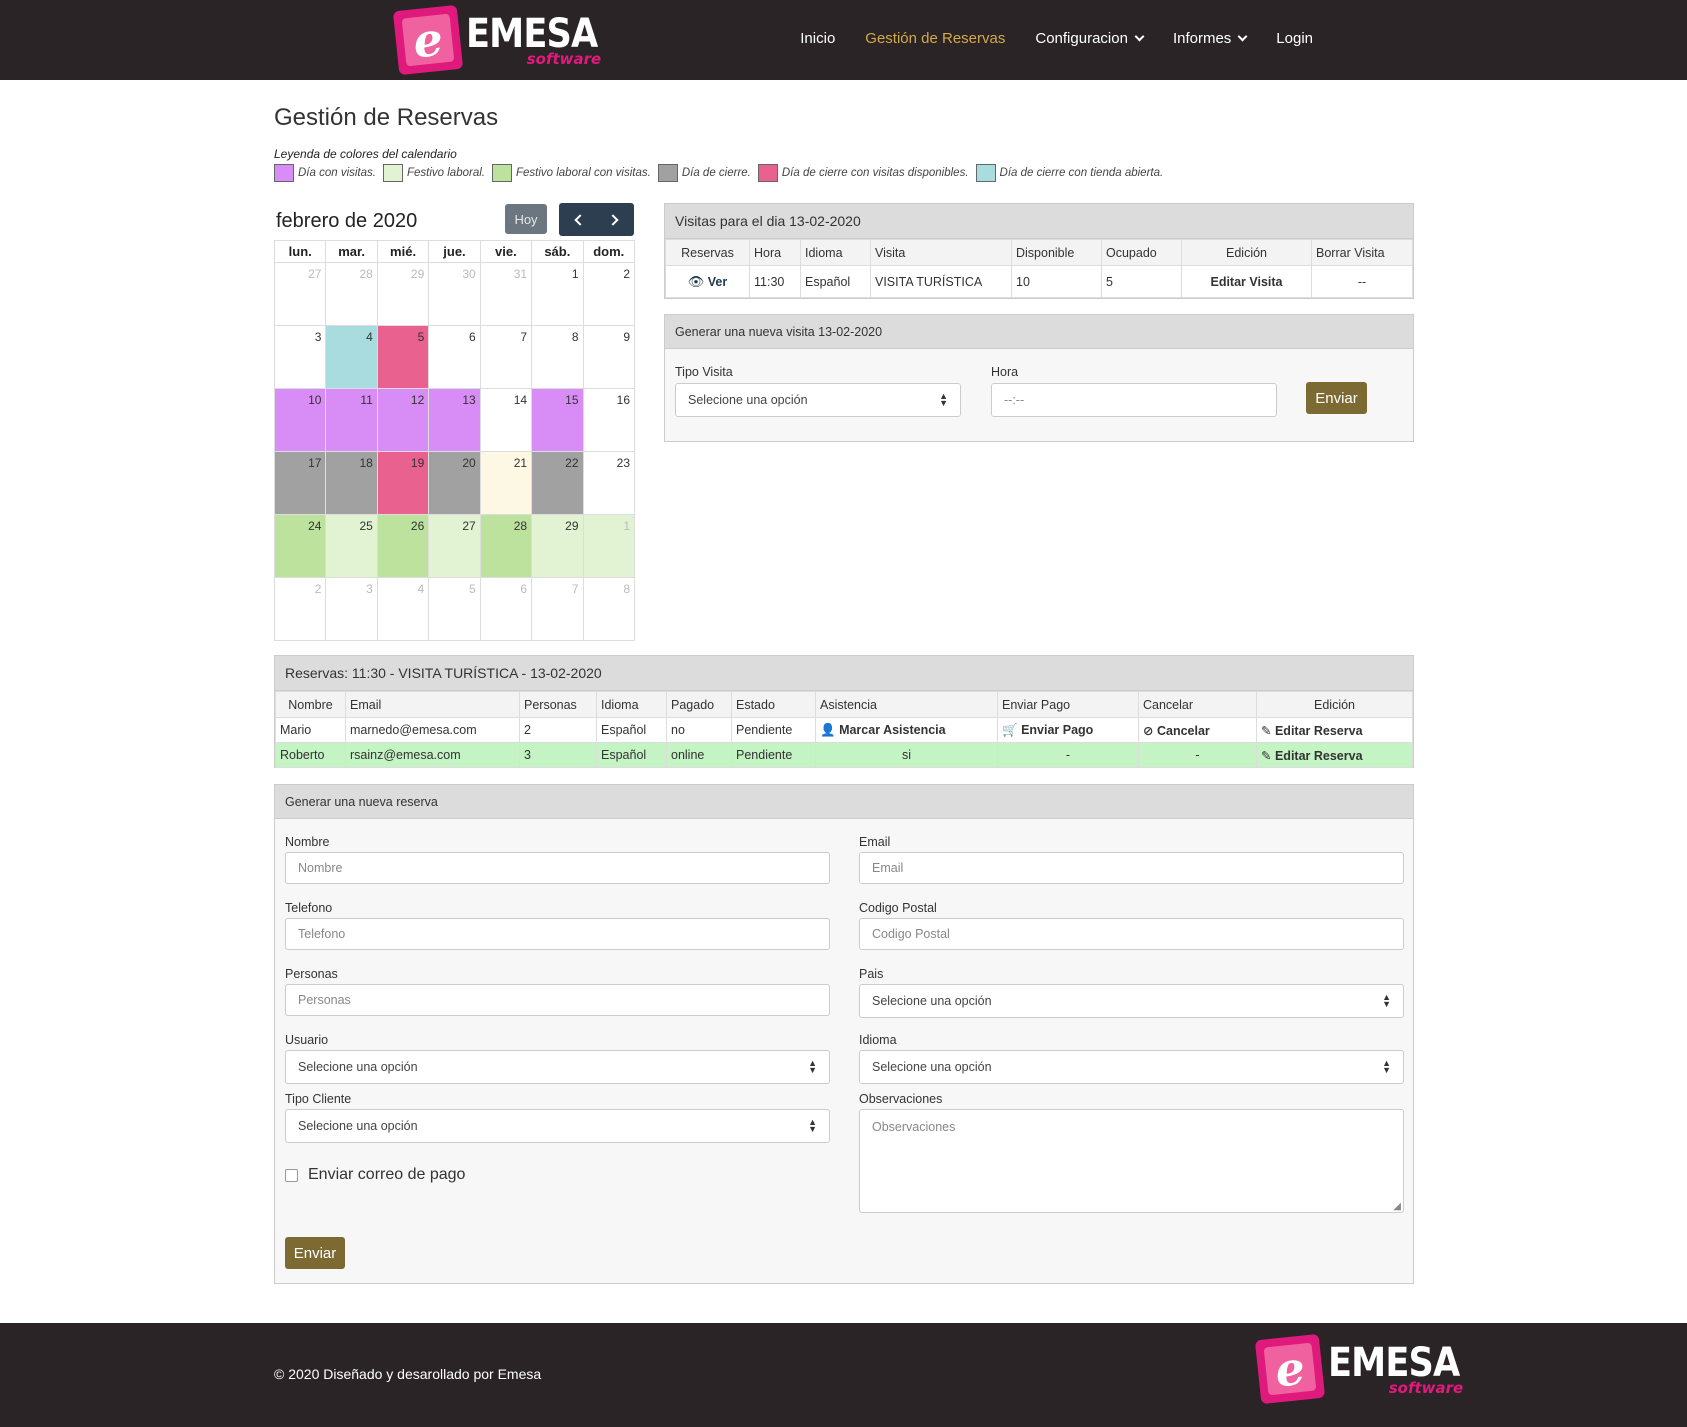 The width and height of the screenshot is (1687, 1427). Describe the element at coordinates (1246, 281) in the screenshot. I see `edit-visit-link: Editar Visita` at that location.